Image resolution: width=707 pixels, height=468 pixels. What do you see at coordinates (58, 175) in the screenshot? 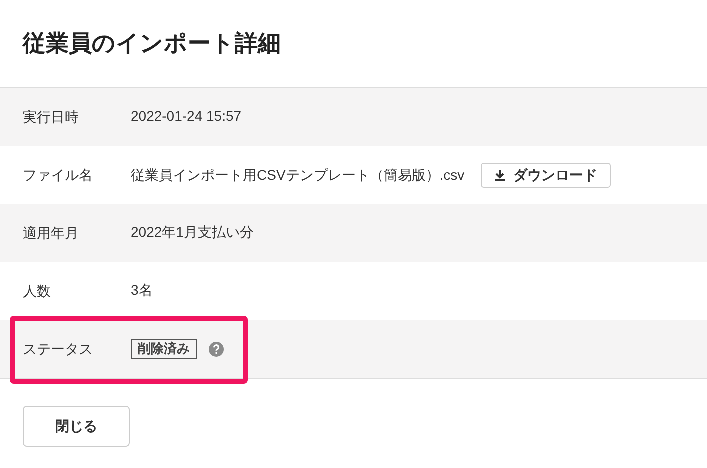
I see `field-label: ファイル名` at bounding box center [58, 175].